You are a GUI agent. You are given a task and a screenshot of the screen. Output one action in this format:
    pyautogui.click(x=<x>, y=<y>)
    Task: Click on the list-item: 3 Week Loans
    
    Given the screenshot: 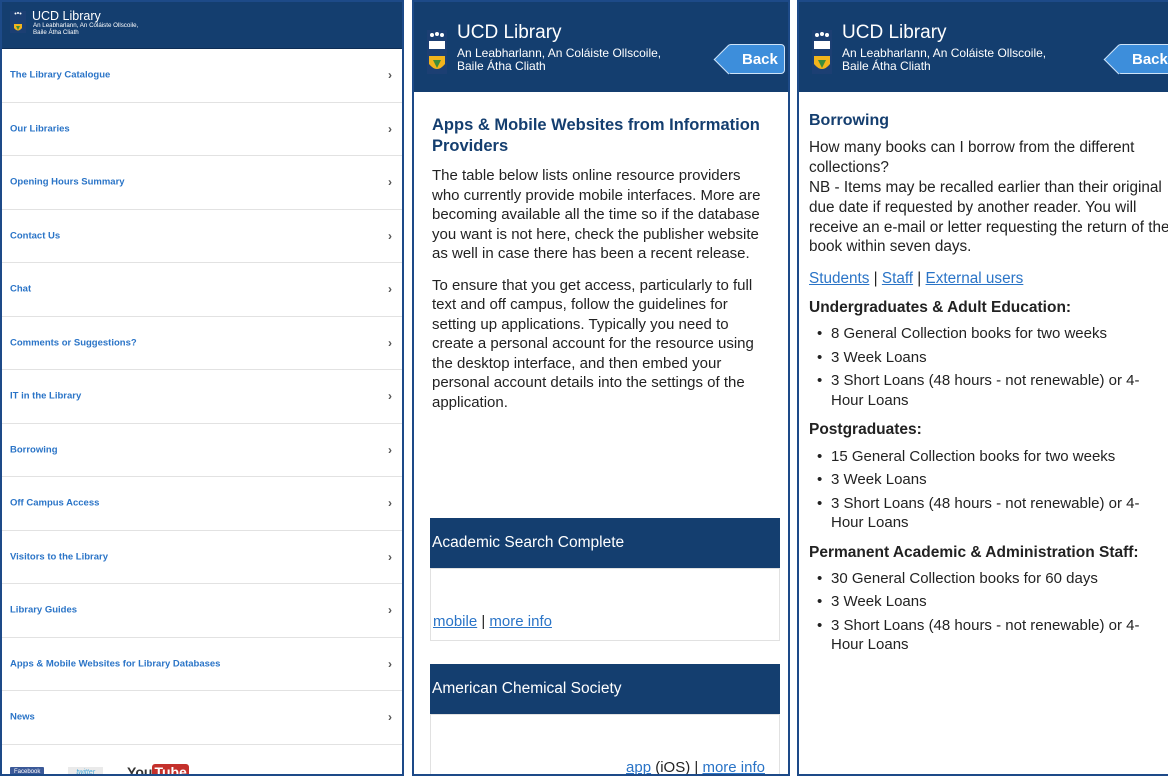 What is the action you would take?
    pyautogui.click(x=983, y=480)
    